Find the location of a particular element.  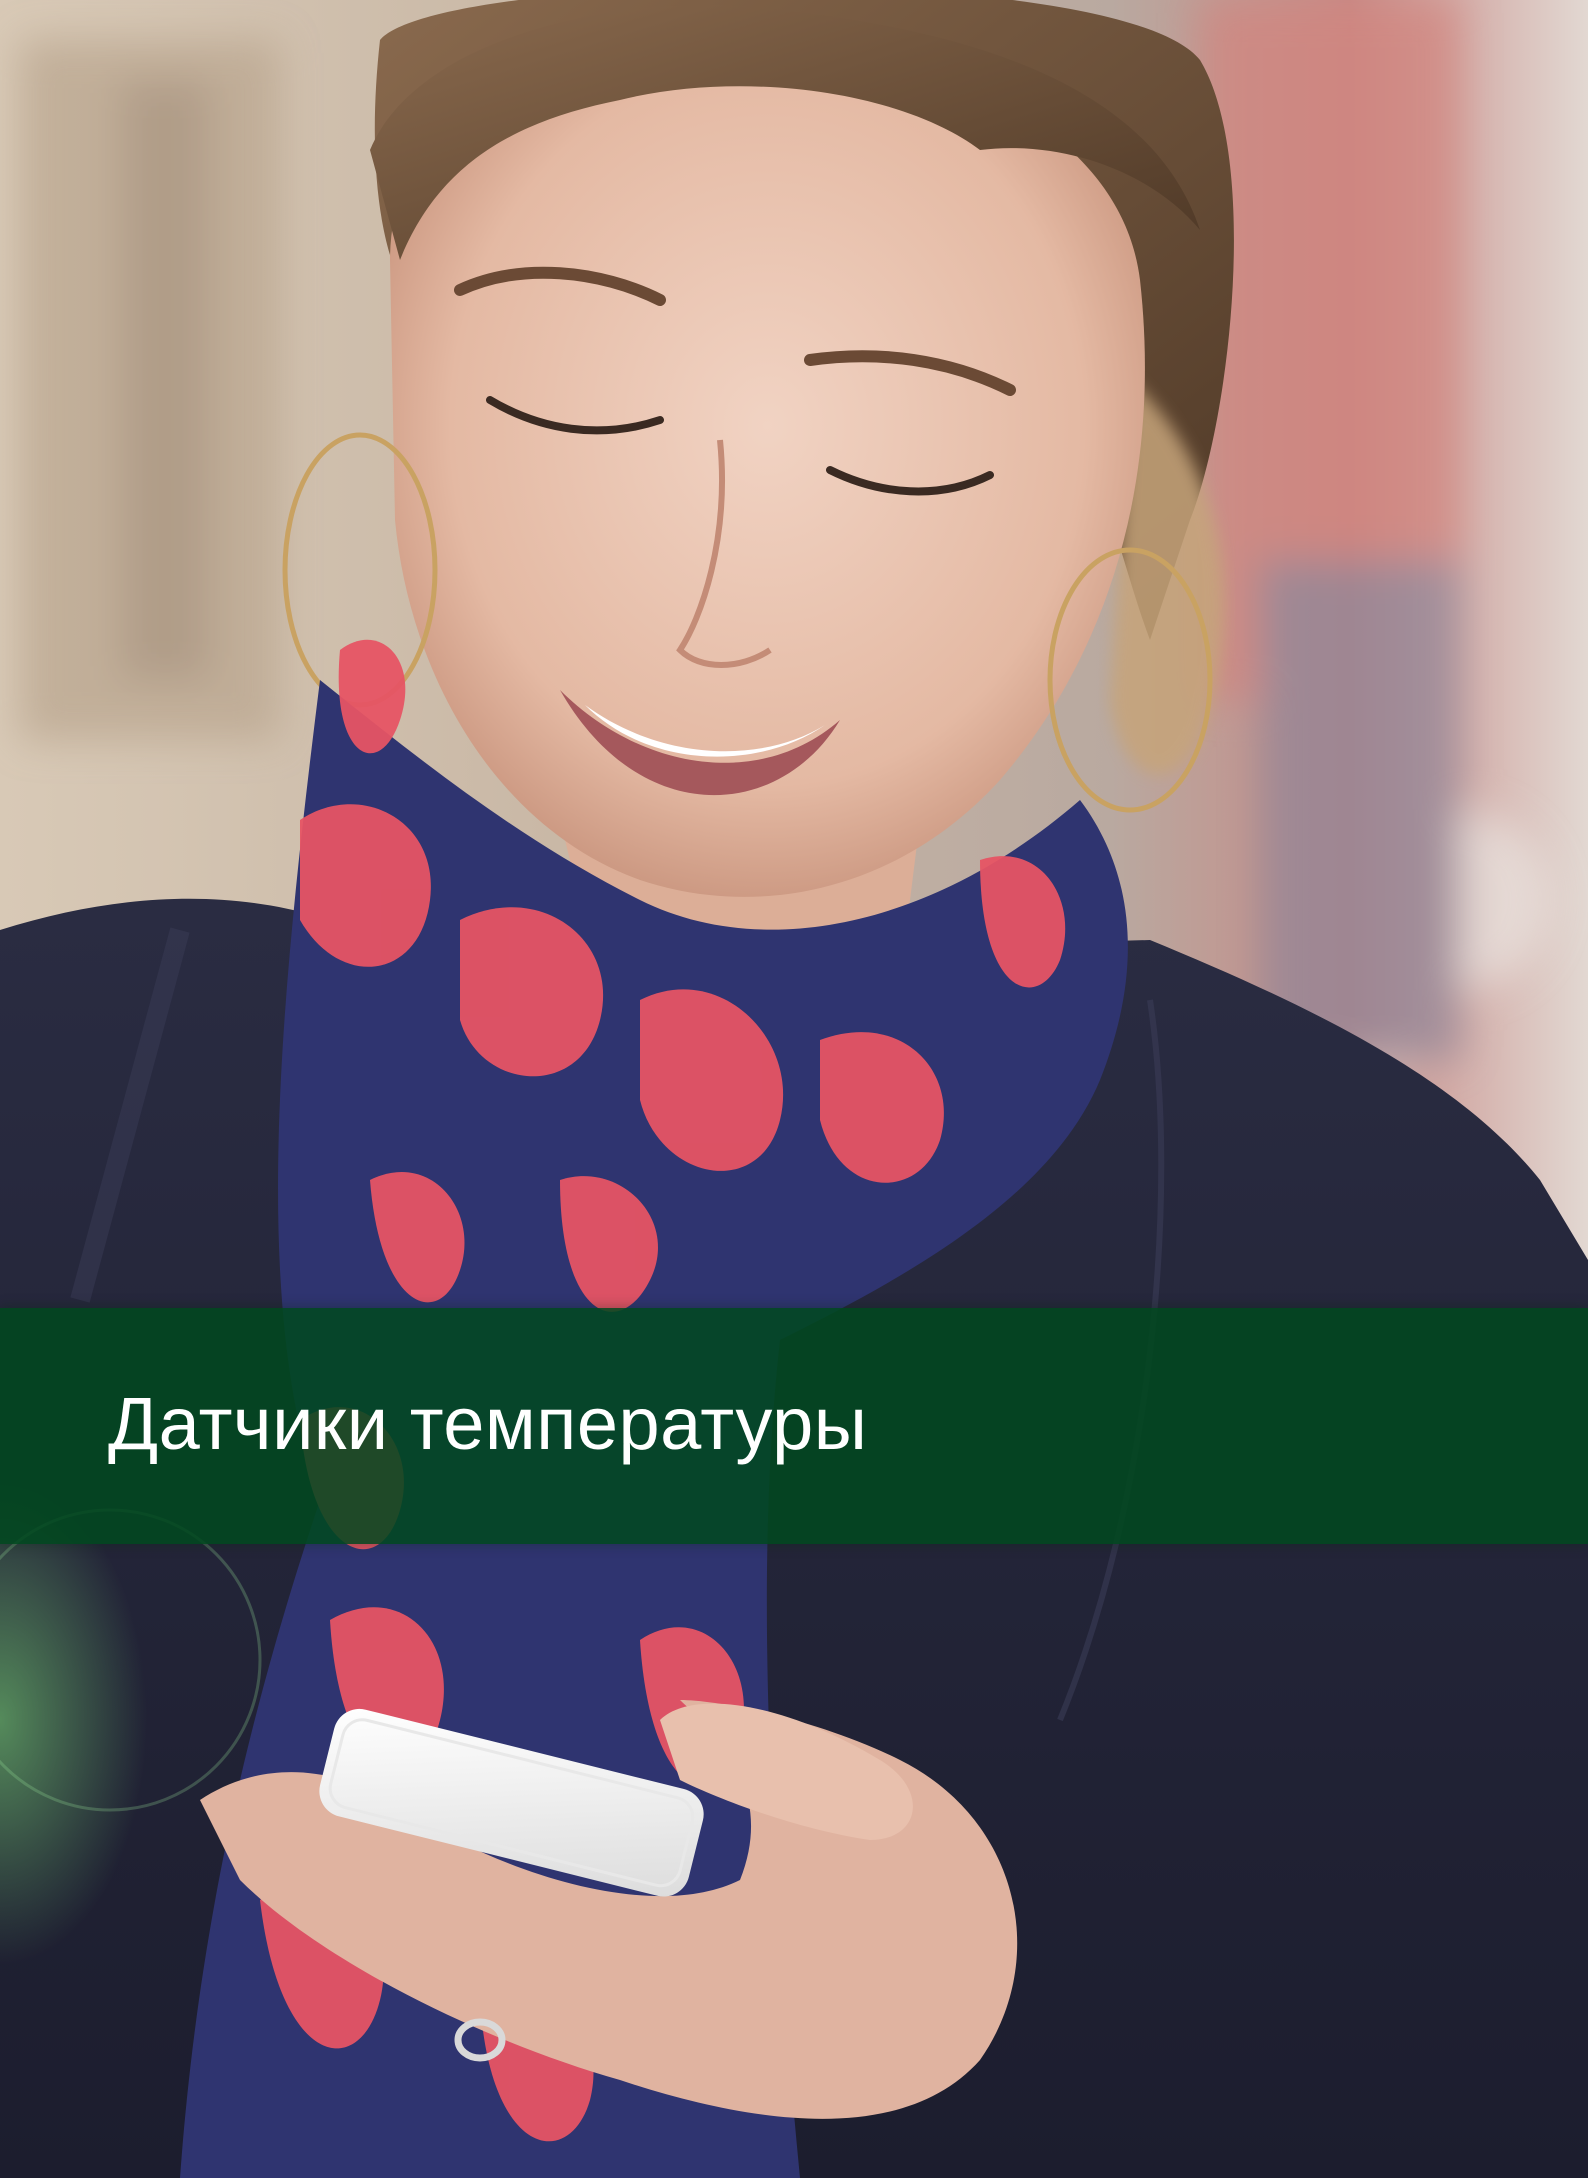

page-title: Датчики температуры is located at coordinates (488, 1423).